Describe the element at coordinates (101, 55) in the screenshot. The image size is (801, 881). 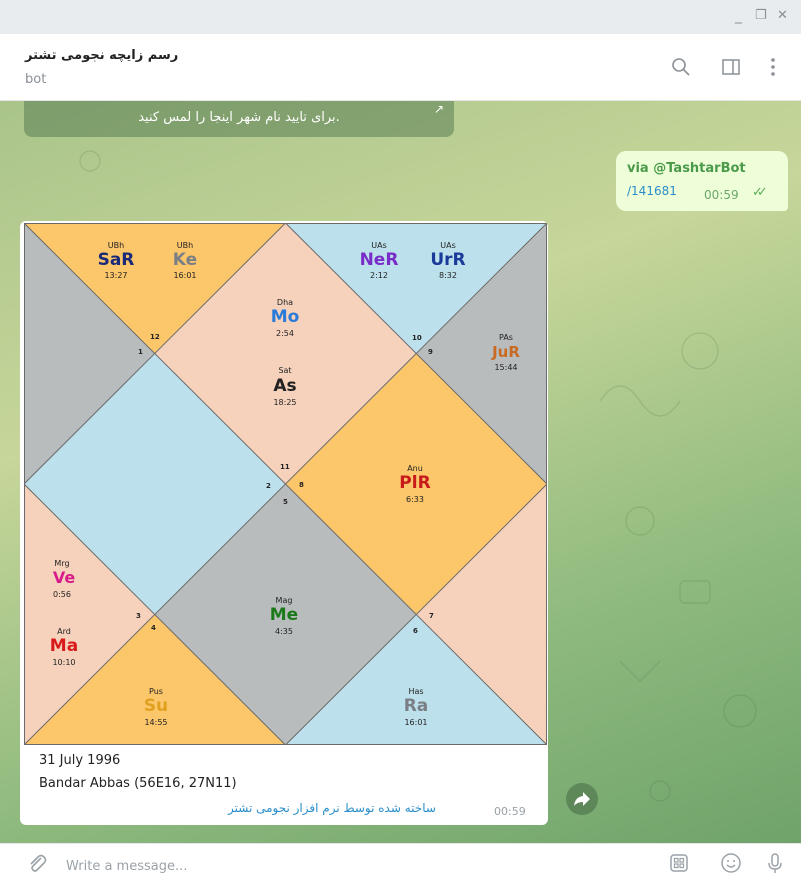
I see `chat-title: رسم زایچه نجومی تشتر` at that location.